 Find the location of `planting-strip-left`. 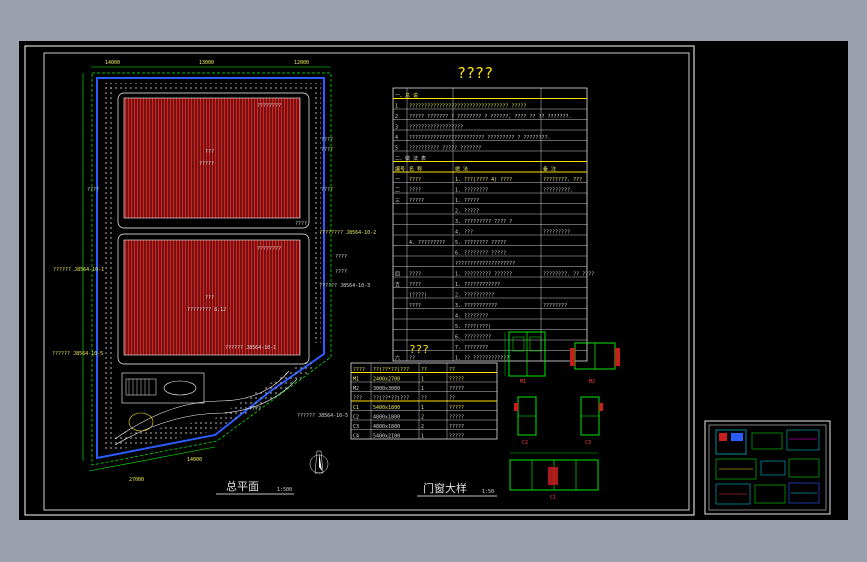

planting-strip-left is located at coordinates (107, 267).